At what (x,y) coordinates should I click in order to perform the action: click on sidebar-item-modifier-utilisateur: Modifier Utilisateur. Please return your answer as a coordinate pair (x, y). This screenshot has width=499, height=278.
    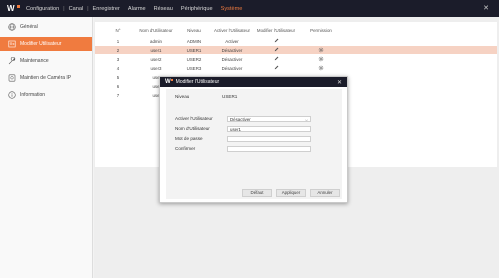
    Looking at the image, I should click on (46, 44).